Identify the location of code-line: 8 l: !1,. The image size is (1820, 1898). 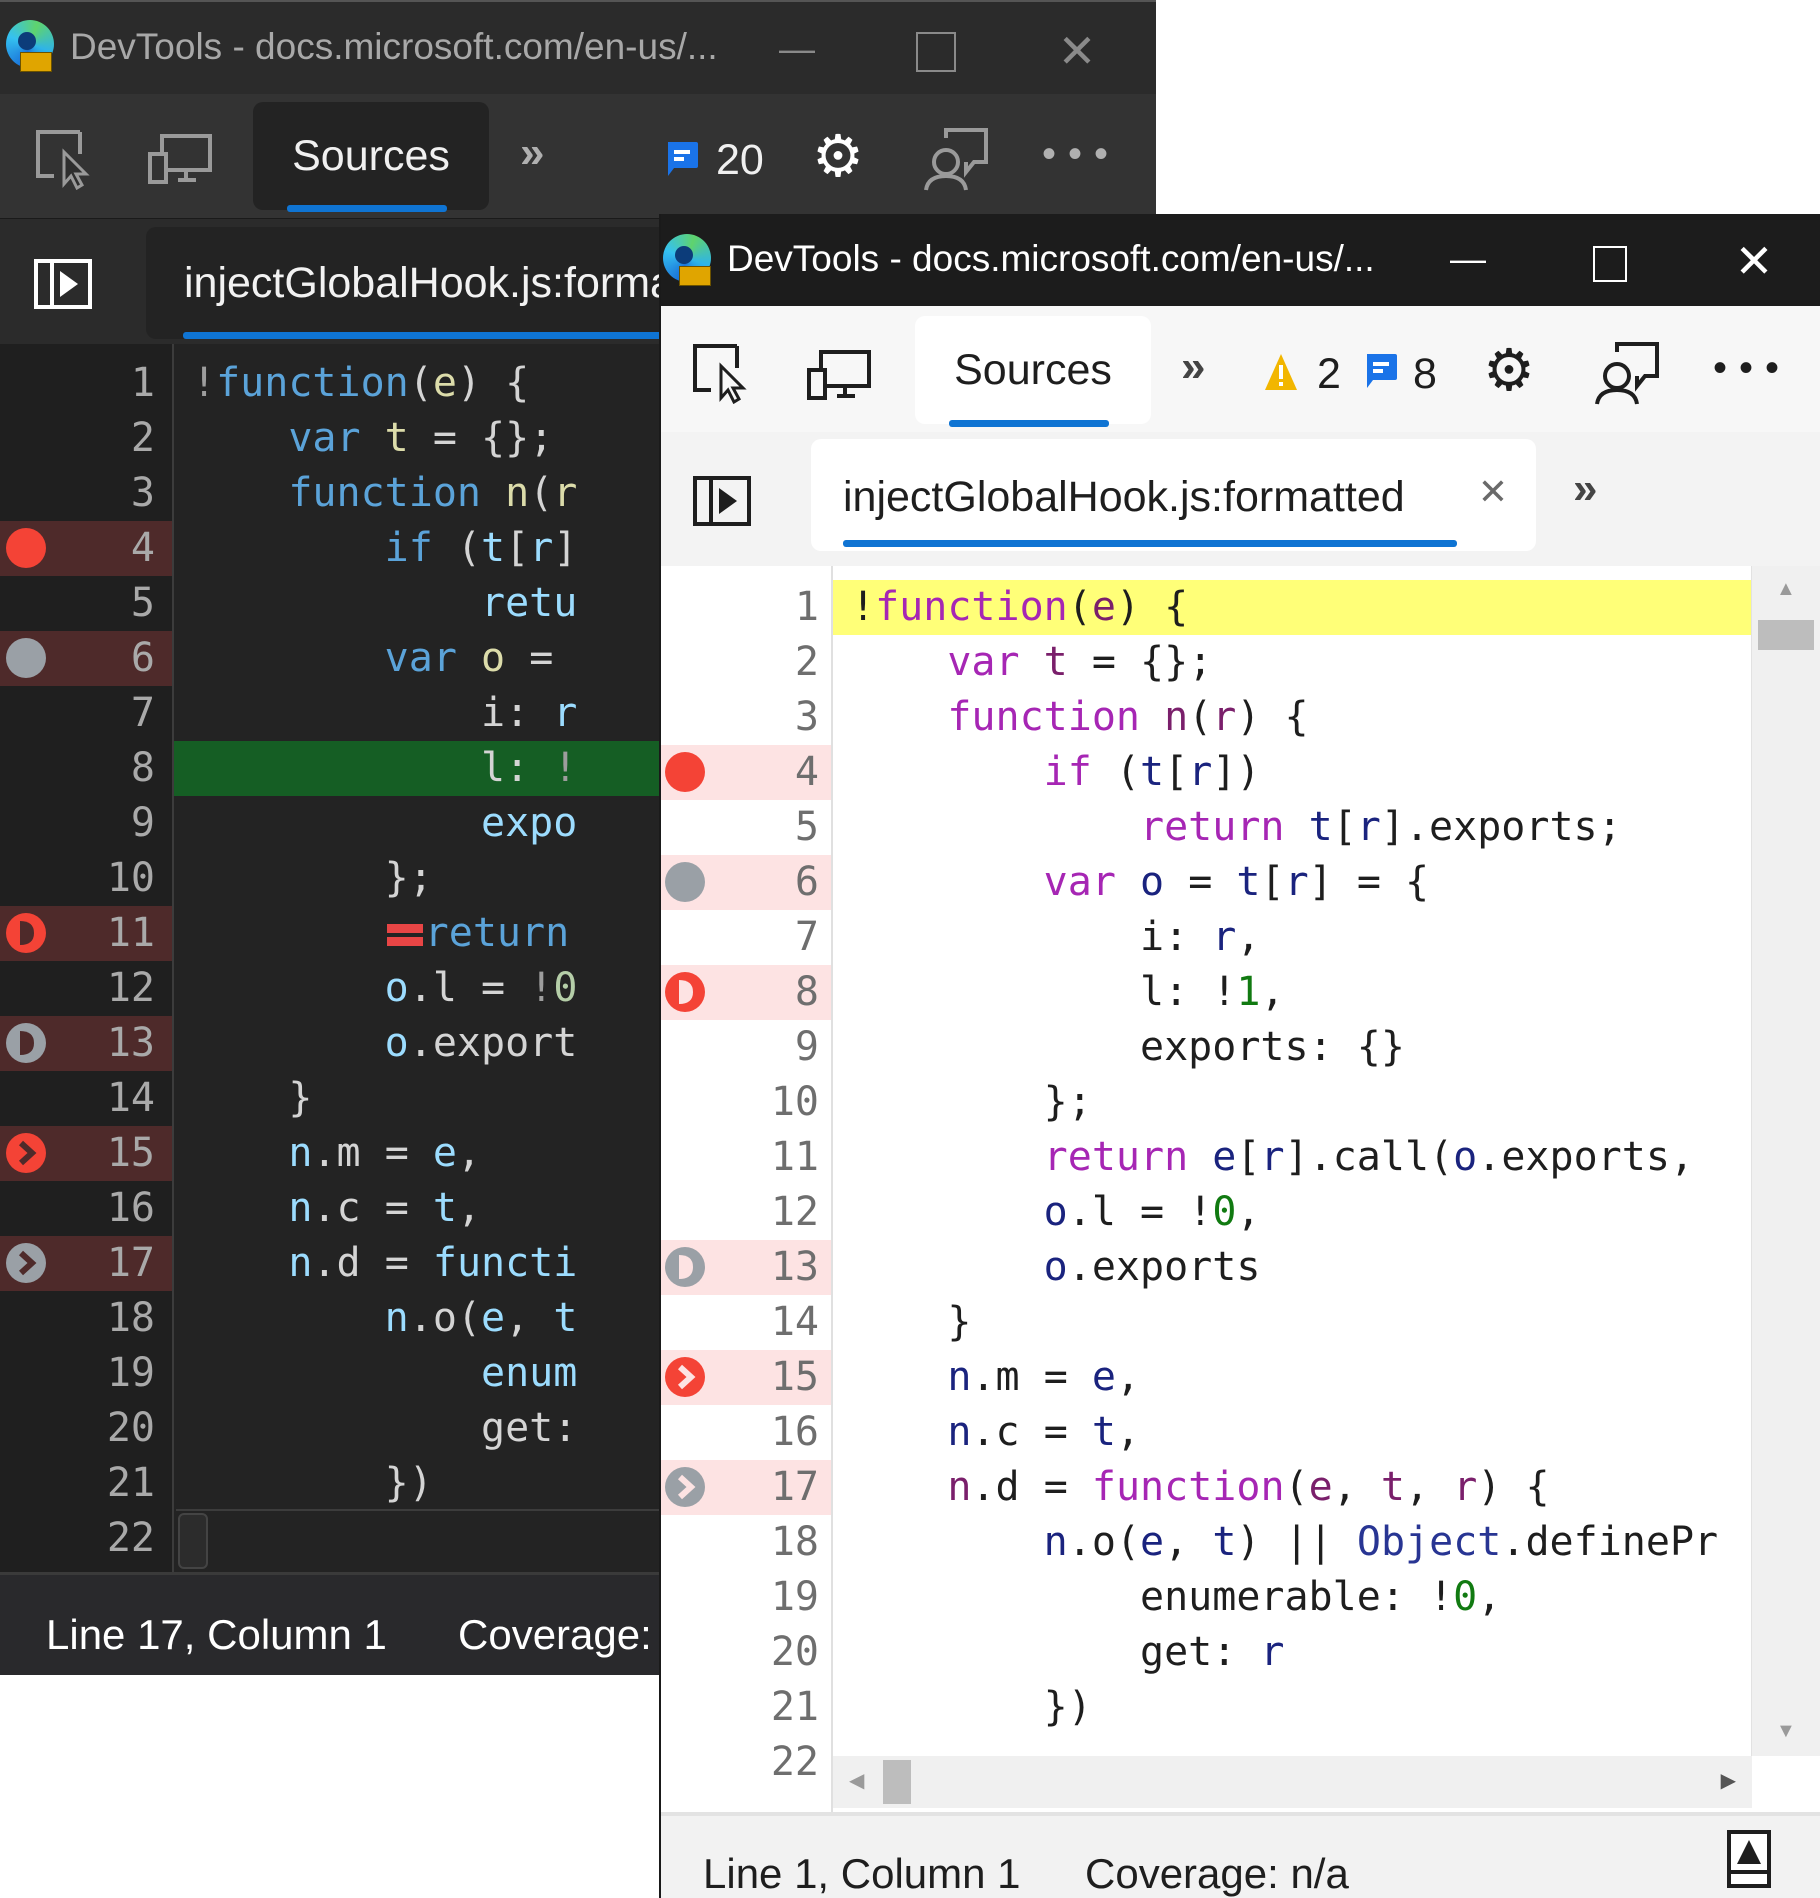
(1240, 992).